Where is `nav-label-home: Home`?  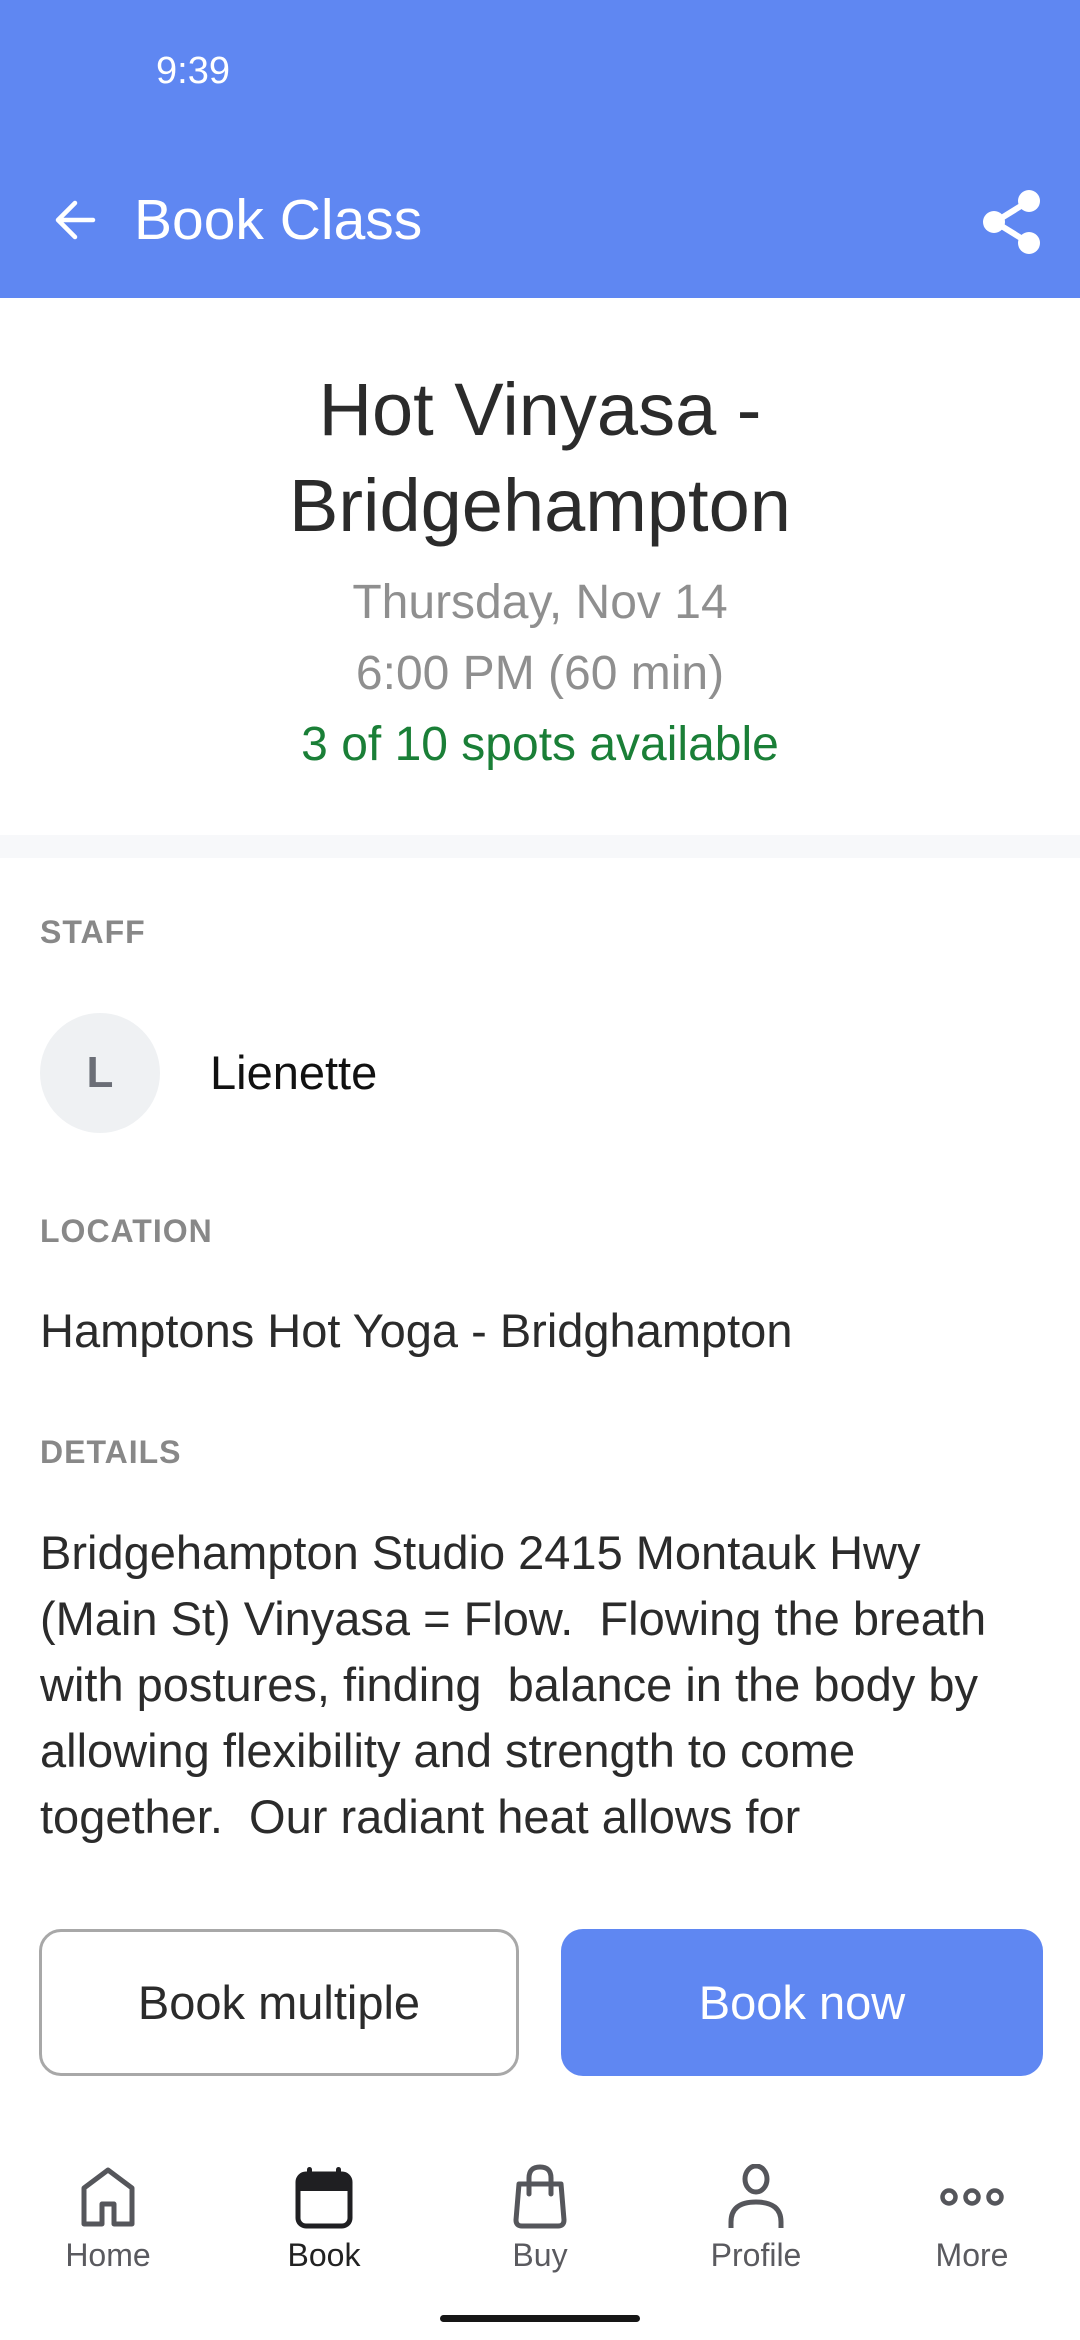
nav-label-home: Home is located at coordinates (108, 2255).